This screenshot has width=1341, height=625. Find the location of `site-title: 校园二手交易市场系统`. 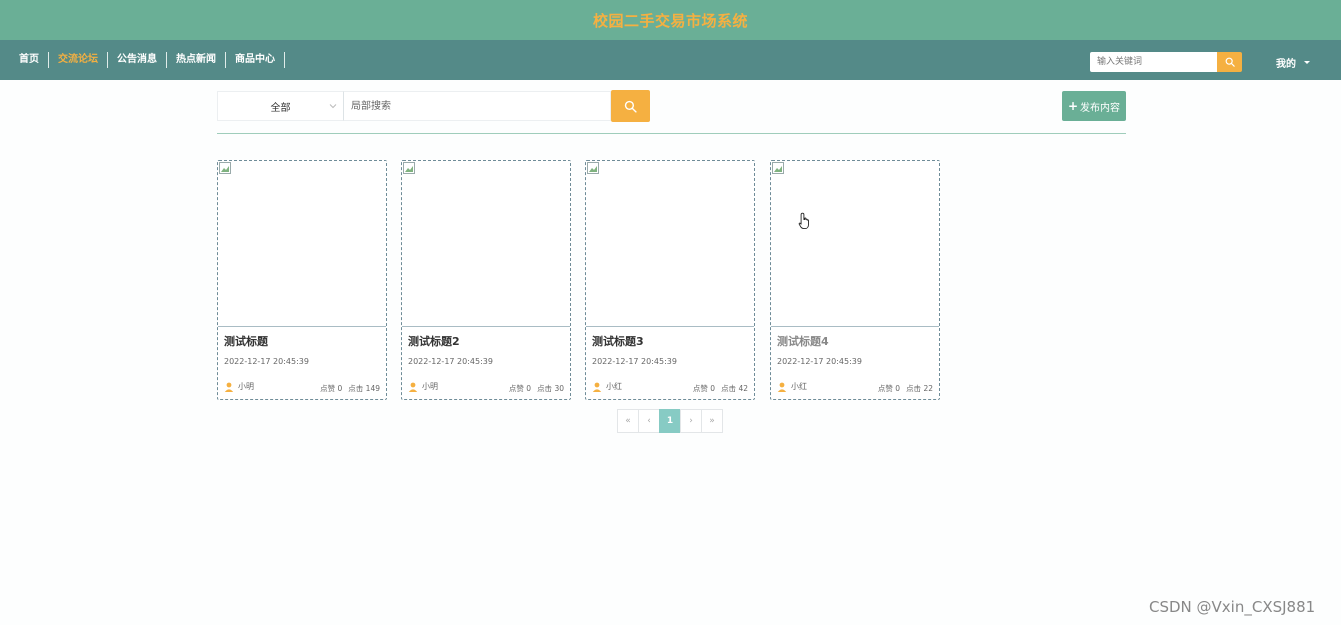

site-title: 校园二手交易市场系统 is located at coordinates (670, 20).